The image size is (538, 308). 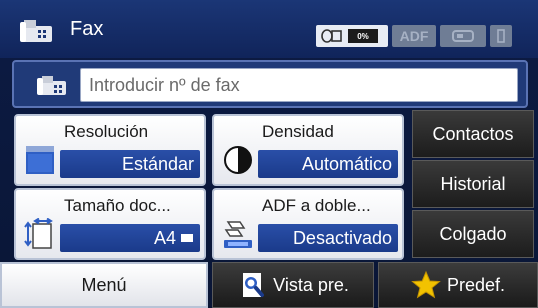 What do you see at coordinates (40, 160) in the screenshot?
I see `resolution-icon` at bounding box center [40, 160].